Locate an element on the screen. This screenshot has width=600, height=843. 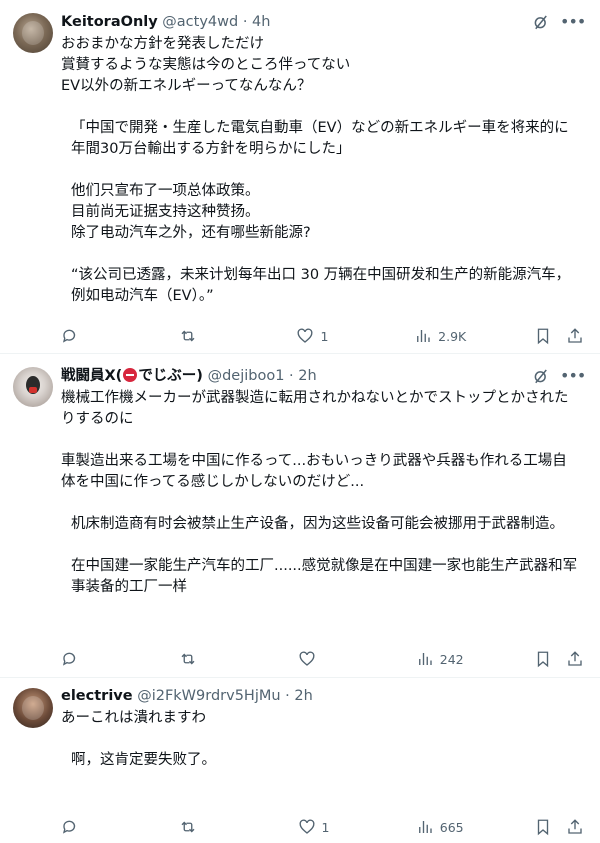
user-handle: @i2FkW9rdrv5HjMu is located at coordinates (208, 696).